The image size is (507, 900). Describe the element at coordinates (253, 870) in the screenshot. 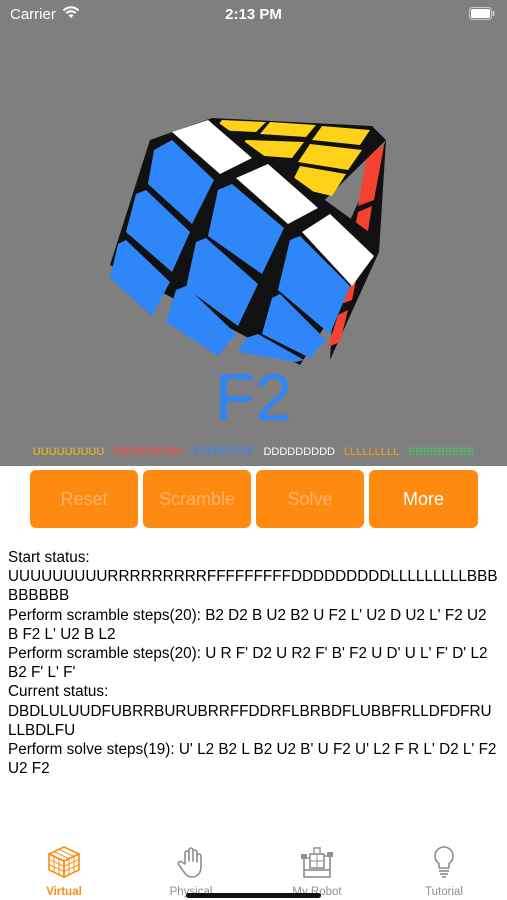

I see `tab-bar: Virtual Physical My Robot Tutorial` at that location.